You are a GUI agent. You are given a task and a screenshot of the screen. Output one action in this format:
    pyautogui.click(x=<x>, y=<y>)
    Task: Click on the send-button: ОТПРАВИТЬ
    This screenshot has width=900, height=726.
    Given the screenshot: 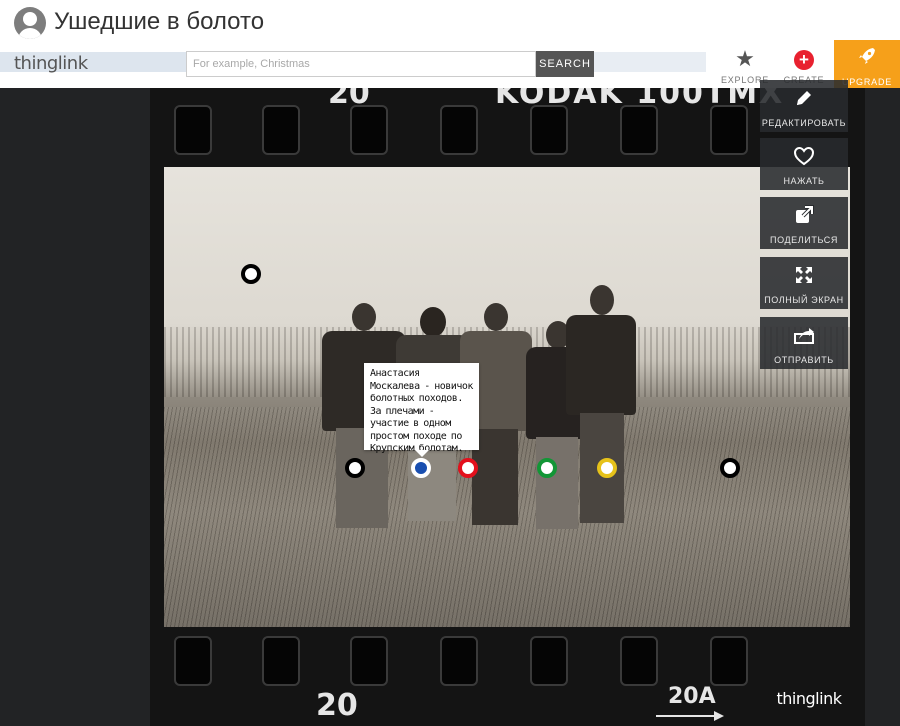 What is the action you would take?
    pyautogui.click(x=804, y=343)
    